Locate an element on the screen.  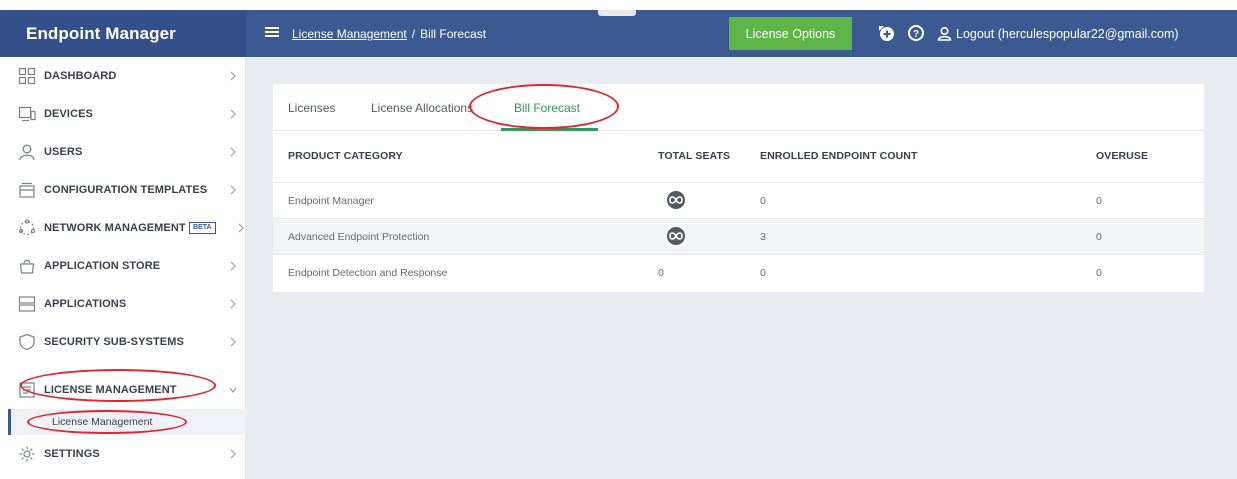
sidebar-item-settings: SETTINGS is located at coordinates (127, 454).